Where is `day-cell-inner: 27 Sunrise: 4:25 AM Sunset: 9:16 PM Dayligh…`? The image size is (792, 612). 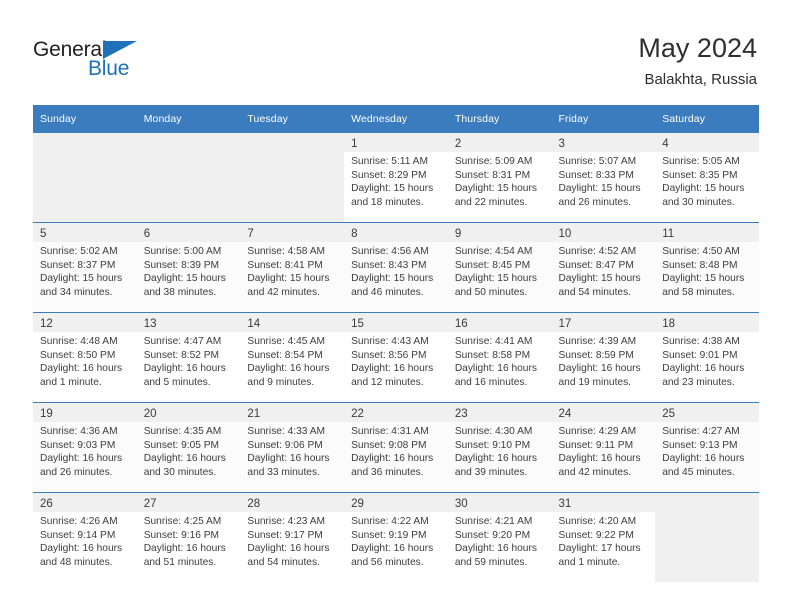
day-cell-inner: 27 Sunrise: 4:25 AM Sunset: 9:16 PM Dayligh… is located at coordinates (188, 537).